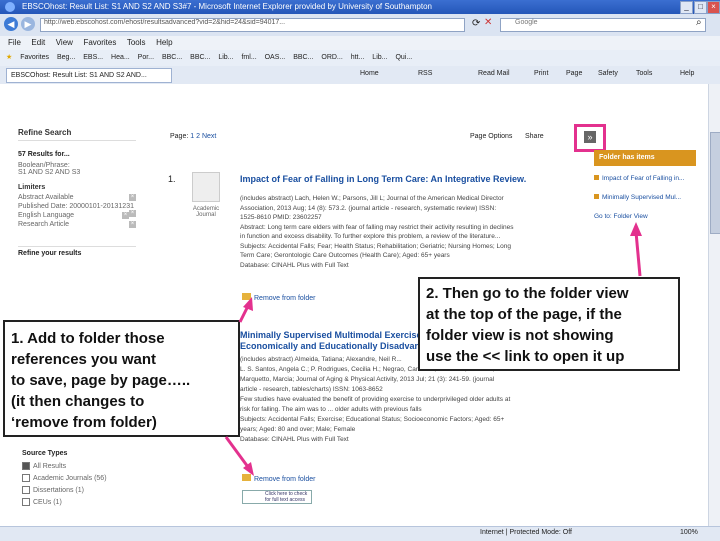  Describe the element at coordinates (715, 183) in the screenshot. I see `scroll-thumb` at that location.